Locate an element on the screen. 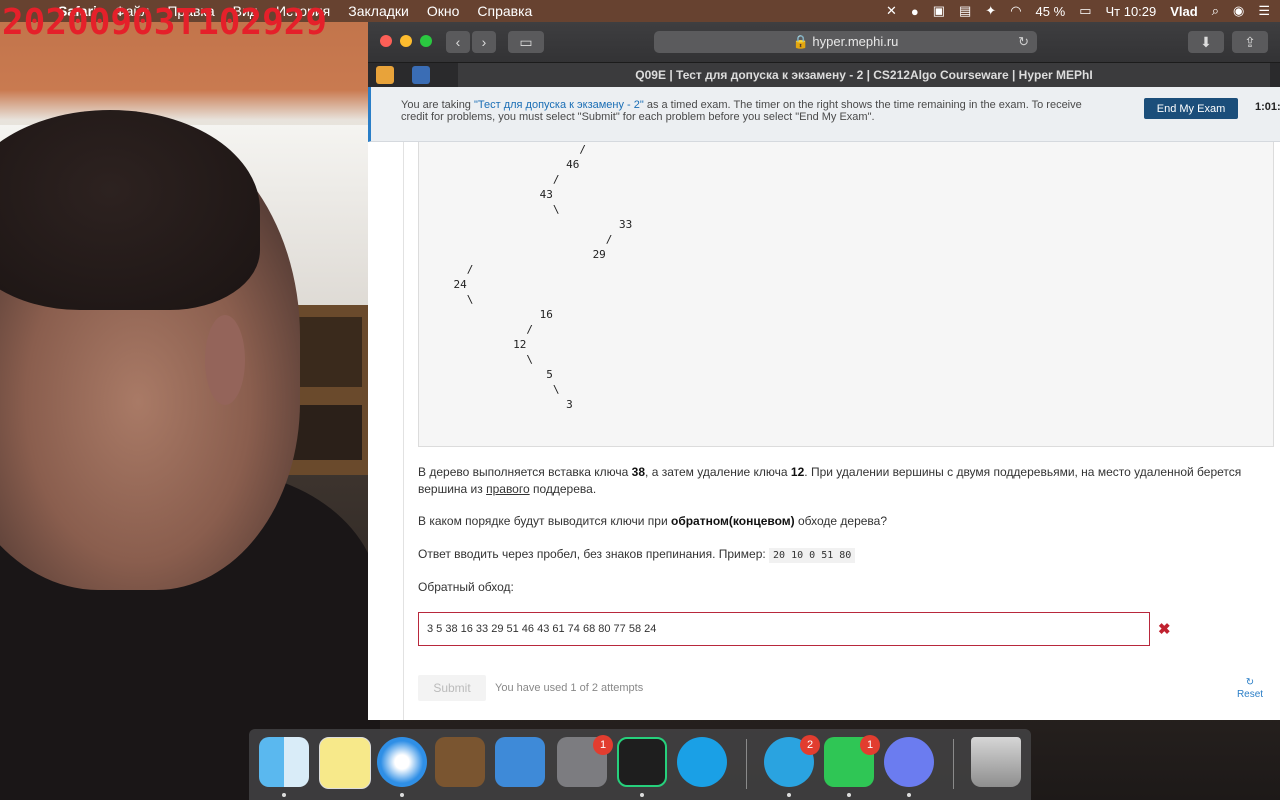 The width and height of the screenshot is (1280, 800). q2-text-c: обходе дерева? is located at coordinates (841, 521).